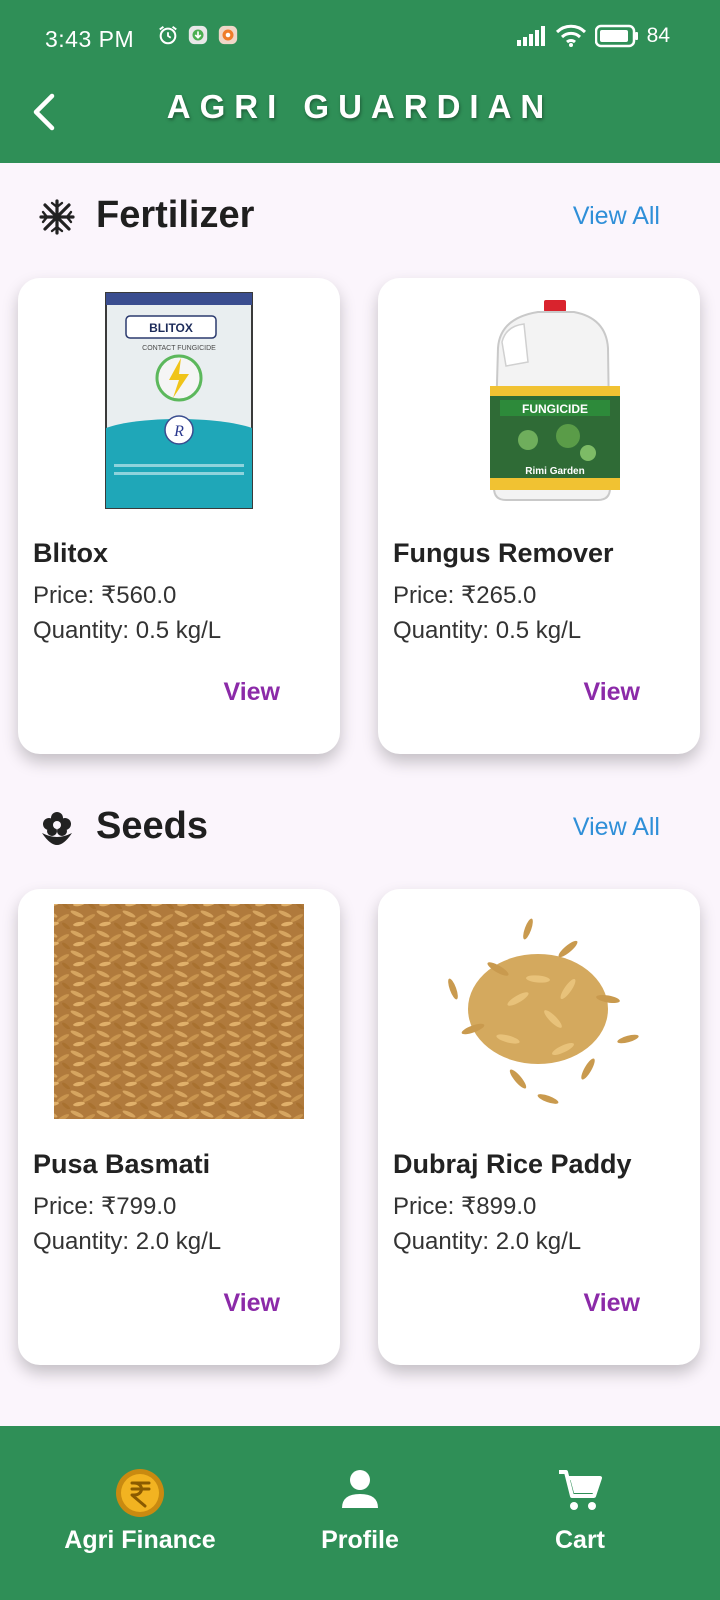 Image resolution: width=720 pixels, height=1600 pixels. Describe the element at coordinates (580, 1513) in the screenshot. I see `nav-item-cart: Cart` at that location.